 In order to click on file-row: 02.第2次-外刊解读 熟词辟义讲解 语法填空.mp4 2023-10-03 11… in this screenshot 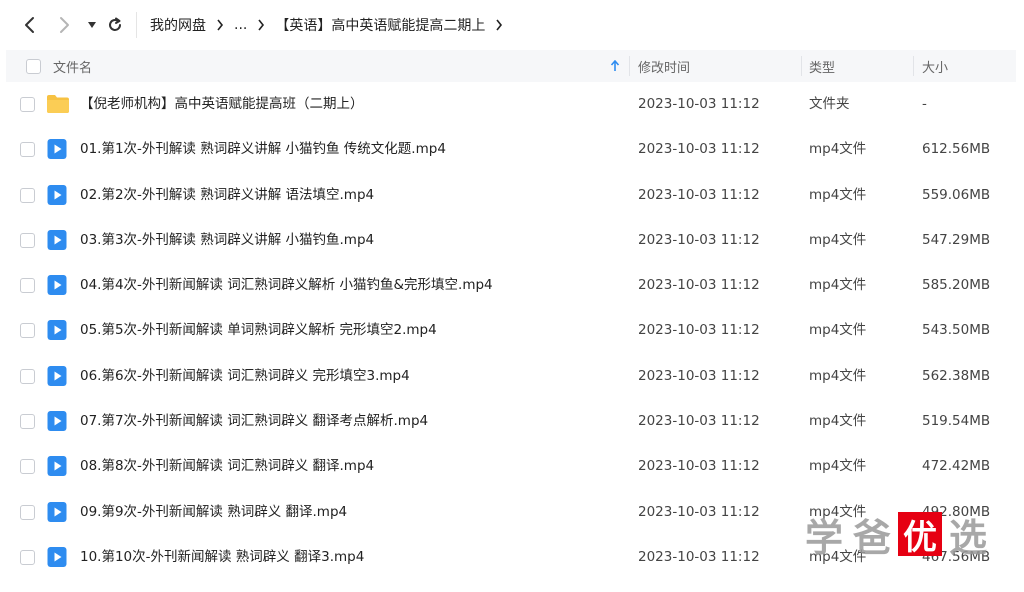, I will do `click(511, 195)`.